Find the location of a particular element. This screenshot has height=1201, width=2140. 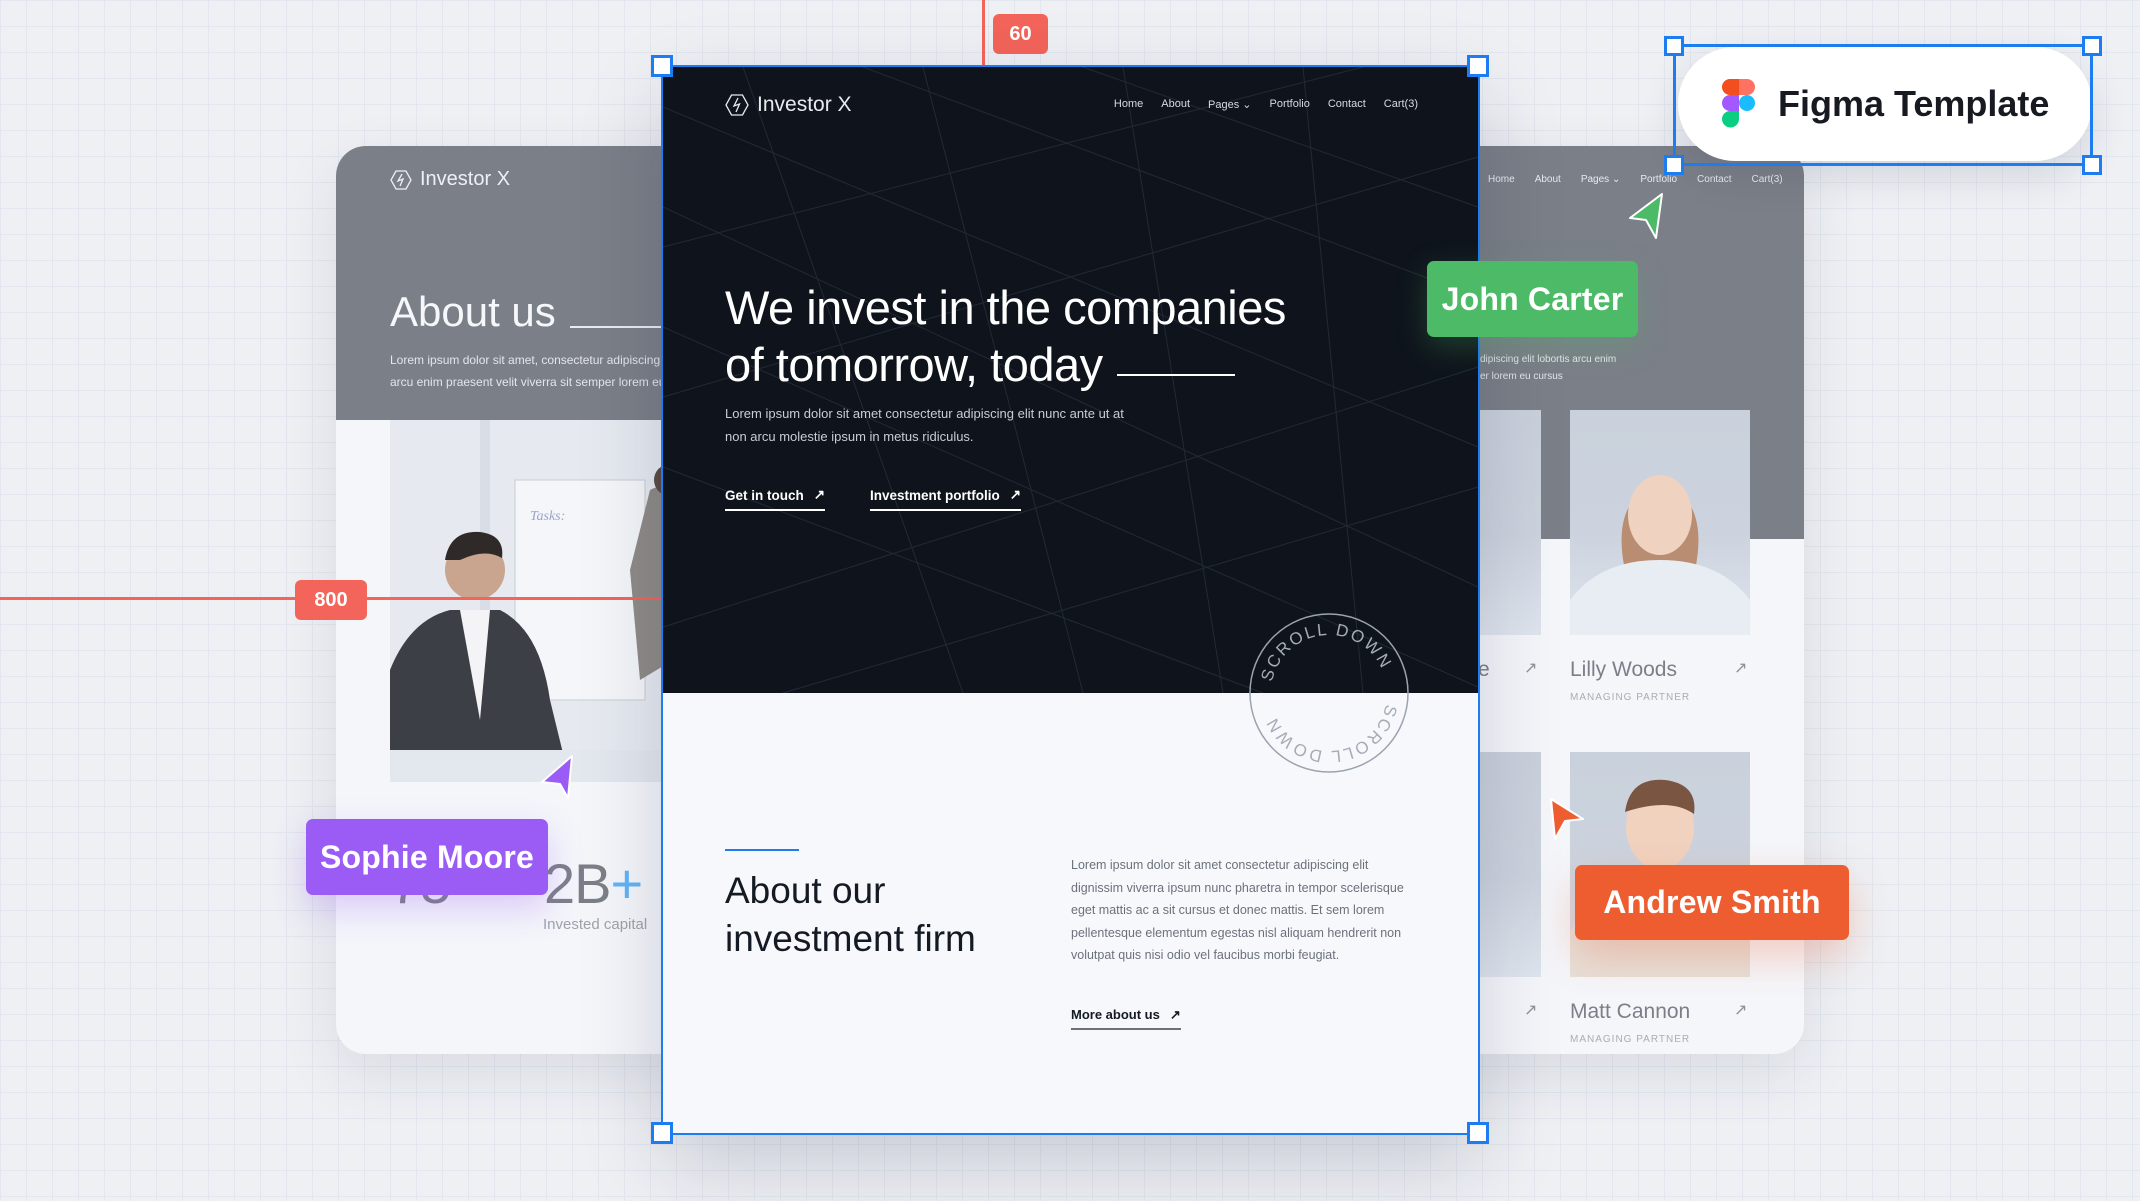

left-card-brand: Investor X is located at coordinates (465, 179).